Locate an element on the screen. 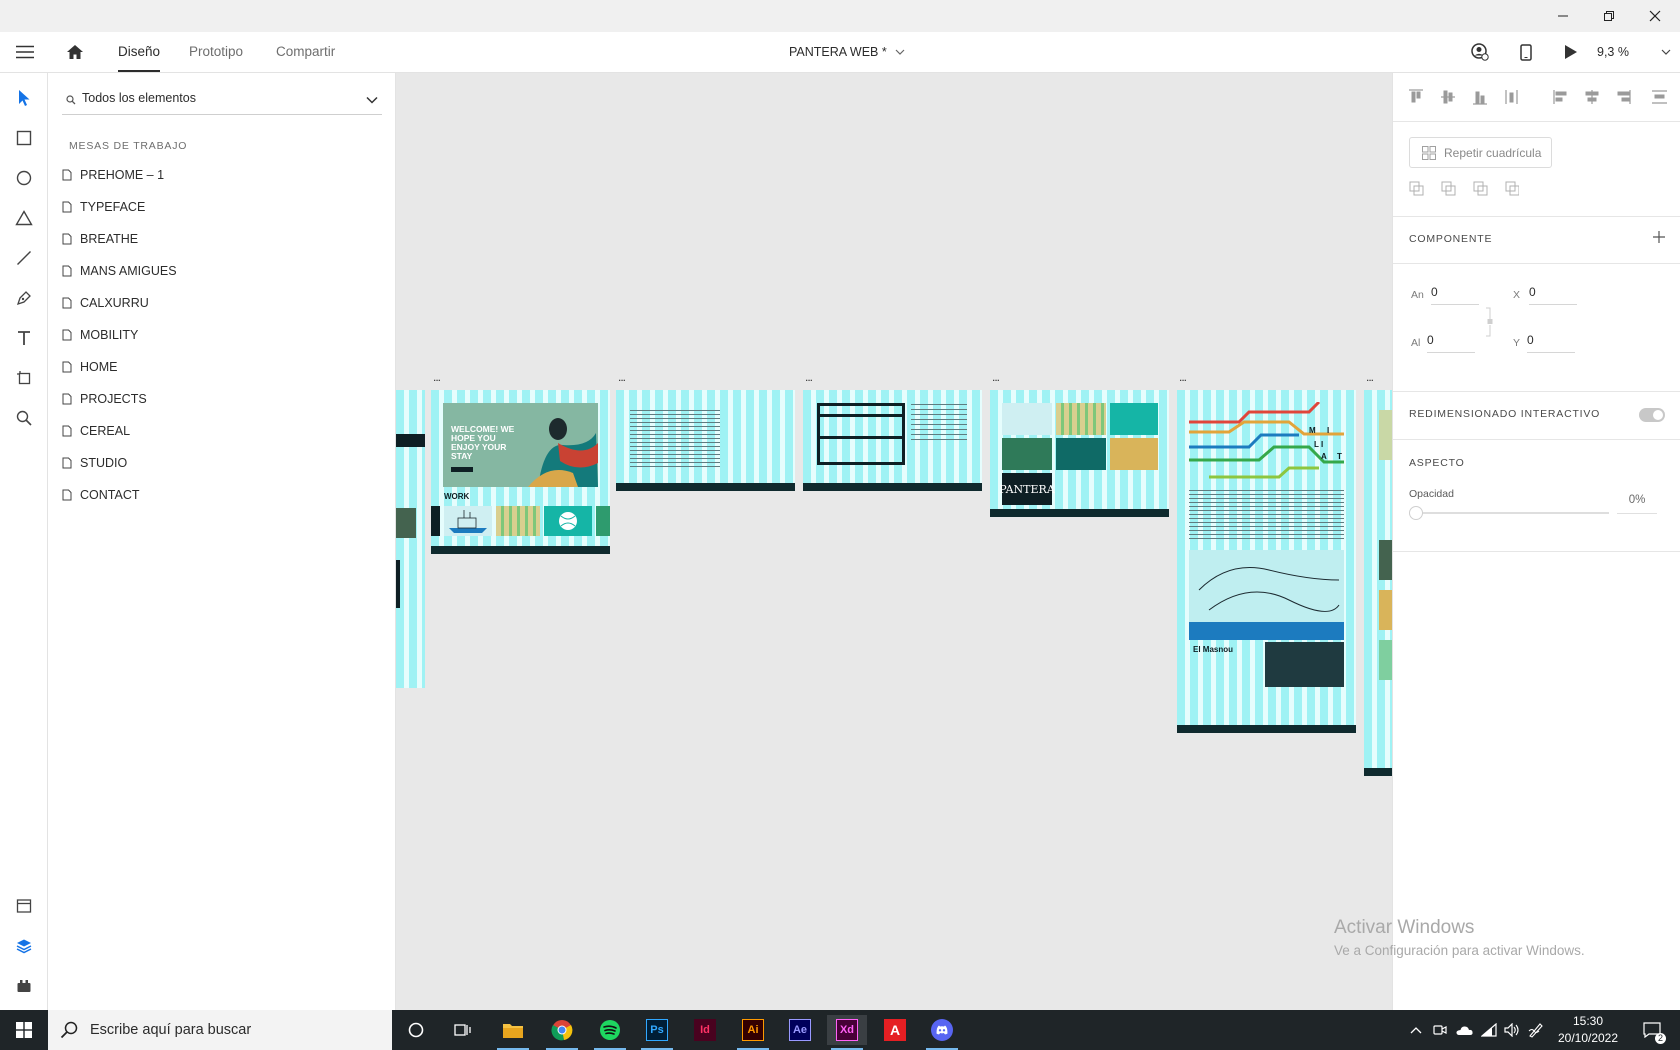 The height and width of the screenshot is (1050, 1680). ellipse-icon is located at coordinates (24, 178).